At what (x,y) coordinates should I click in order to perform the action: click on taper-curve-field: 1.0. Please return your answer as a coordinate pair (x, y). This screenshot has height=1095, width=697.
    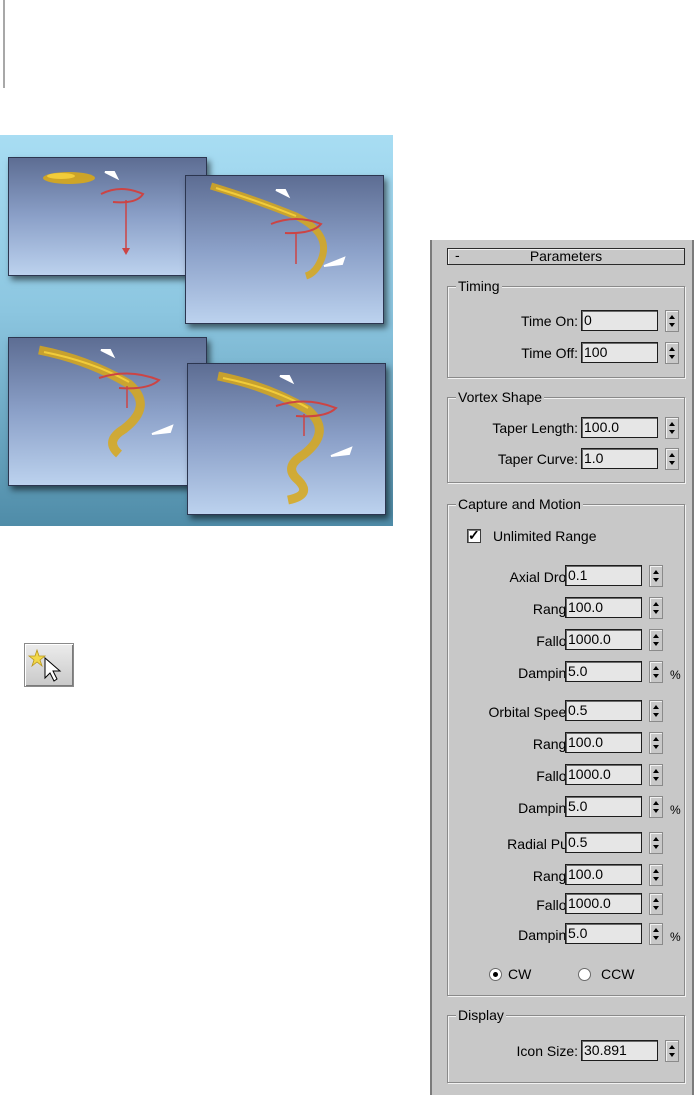
    Looking at the image, I should click on (619, 458).